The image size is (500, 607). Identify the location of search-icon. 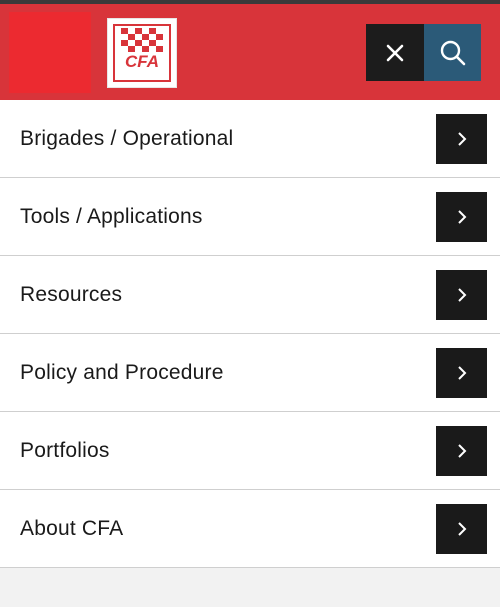
(452, 52).